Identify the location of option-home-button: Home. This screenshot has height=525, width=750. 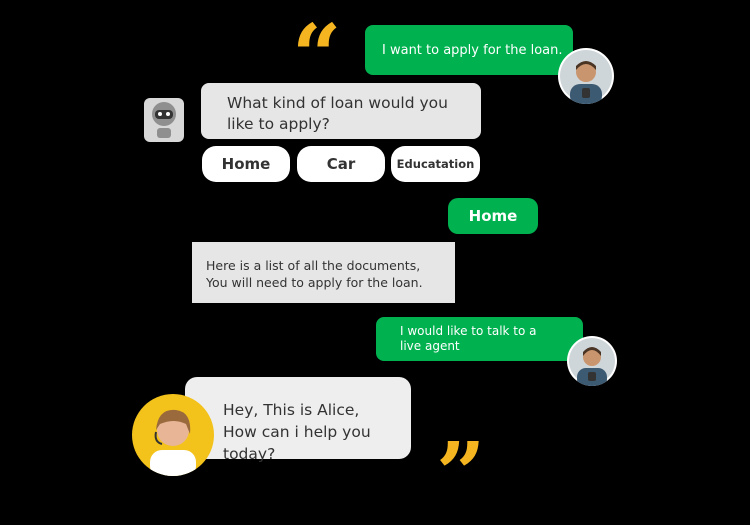
(246, 164).